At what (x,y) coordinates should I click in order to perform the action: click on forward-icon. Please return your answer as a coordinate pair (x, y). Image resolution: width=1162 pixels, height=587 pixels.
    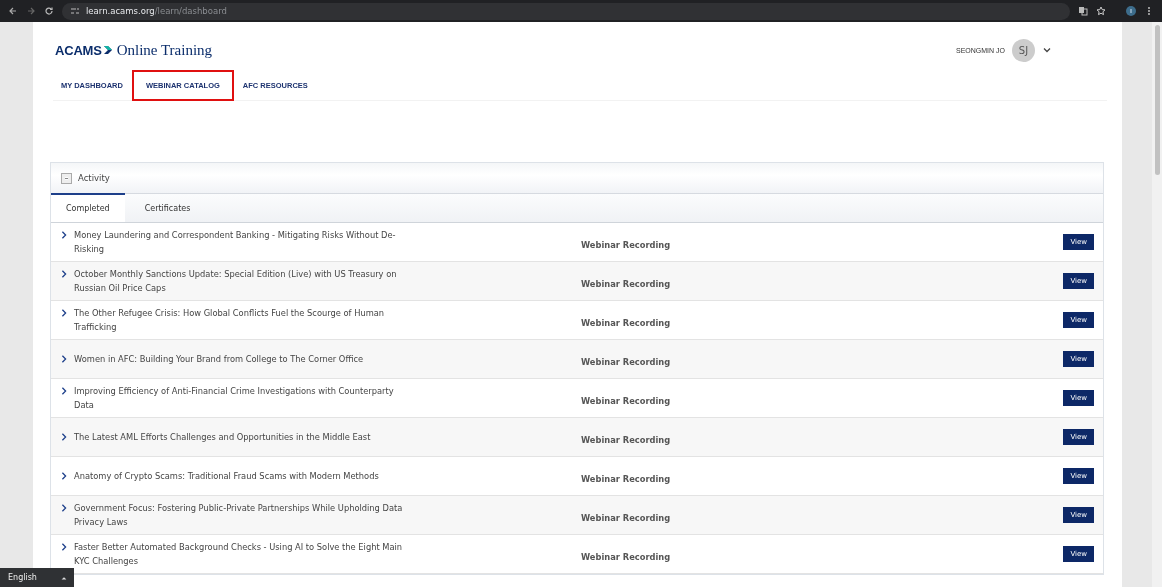
    Looking at the image, I should click on (31, 11).